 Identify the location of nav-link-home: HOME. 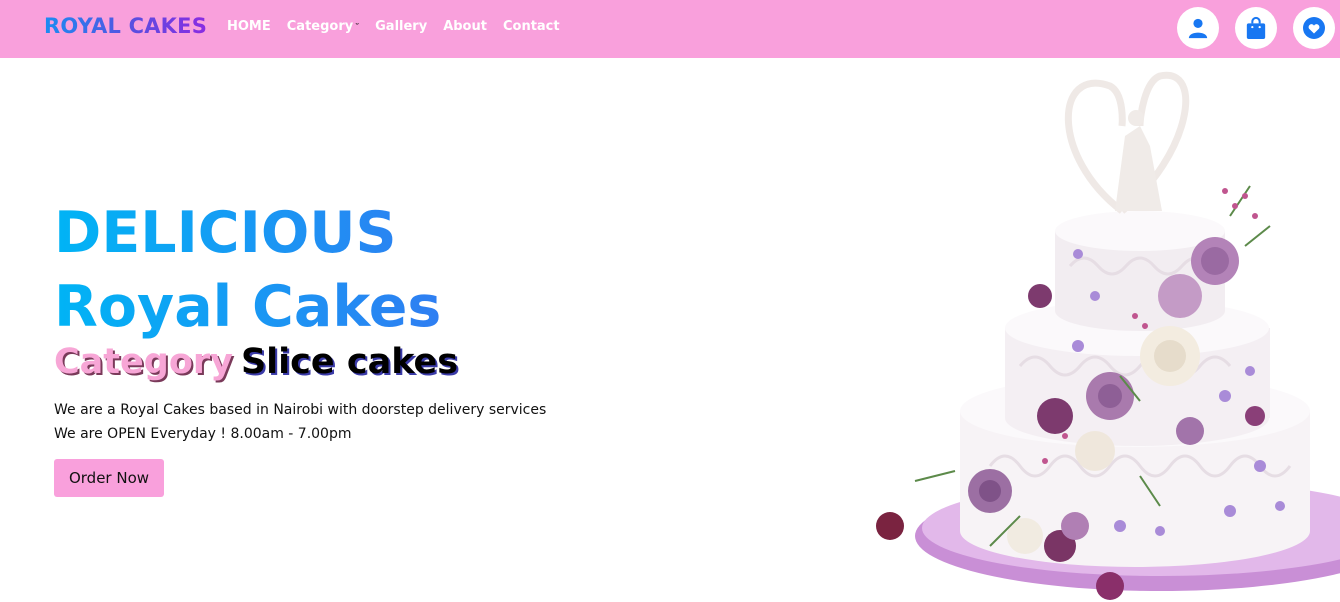
(249, 26).